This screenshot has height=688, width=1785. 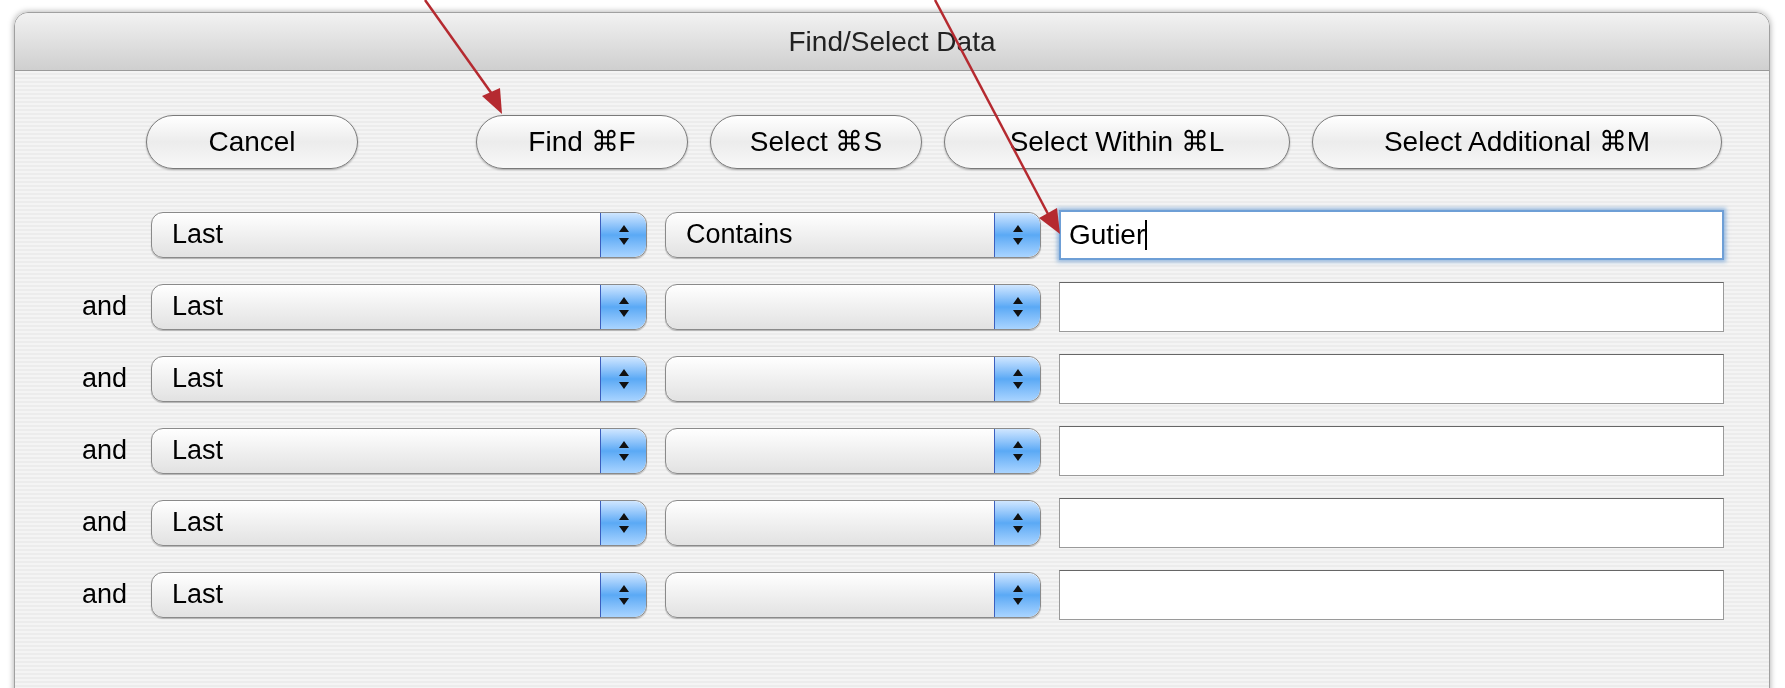 I want to click on push-button: Cancel, so click(x=252, y=142).